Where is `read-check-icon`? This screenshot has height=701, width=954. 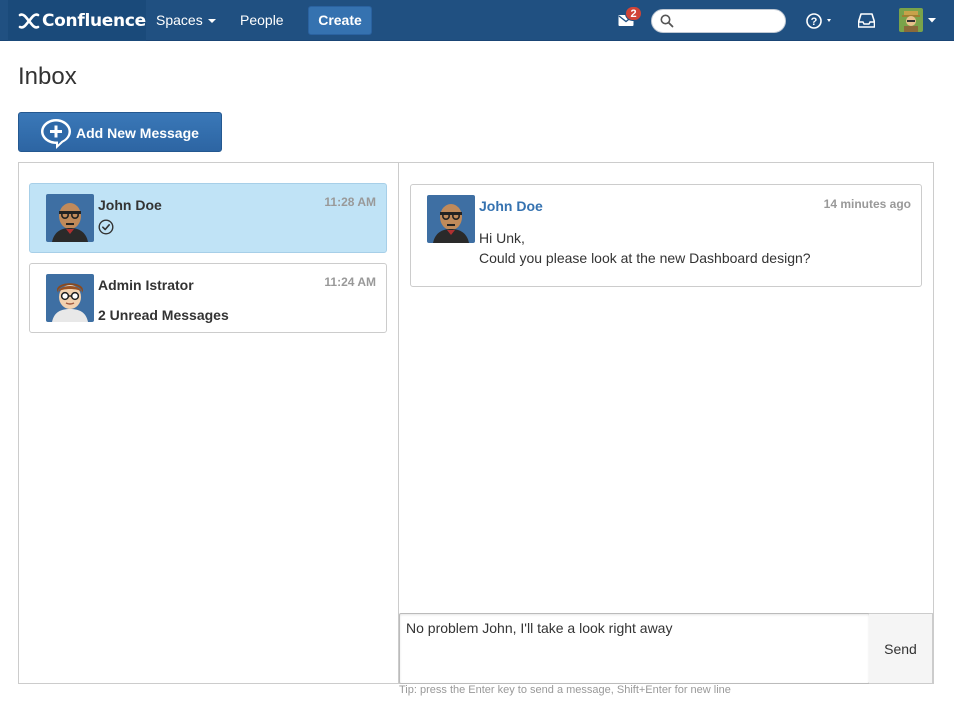
read-check-icon is located at coordinates (106, 227).